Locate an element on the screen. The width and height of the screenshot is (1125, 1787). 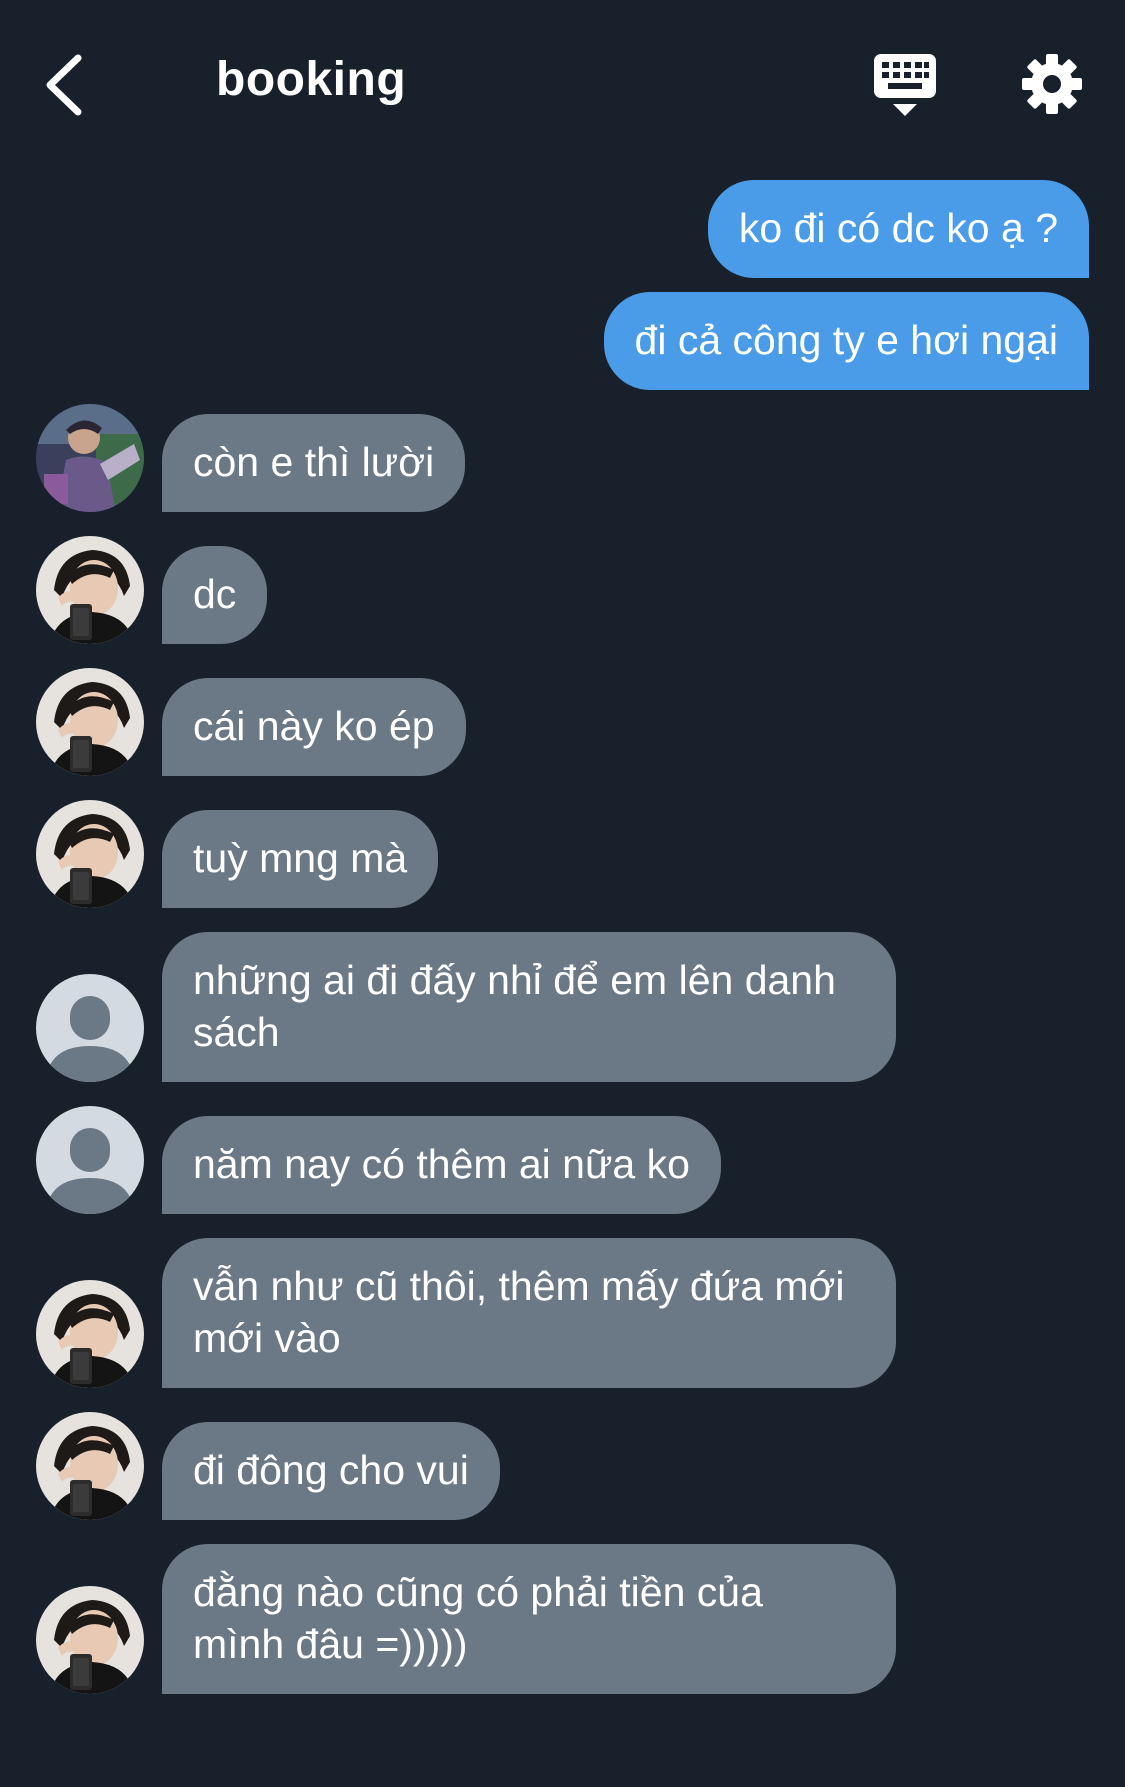
message-bubble: dc is located at coordinates (215, 595).